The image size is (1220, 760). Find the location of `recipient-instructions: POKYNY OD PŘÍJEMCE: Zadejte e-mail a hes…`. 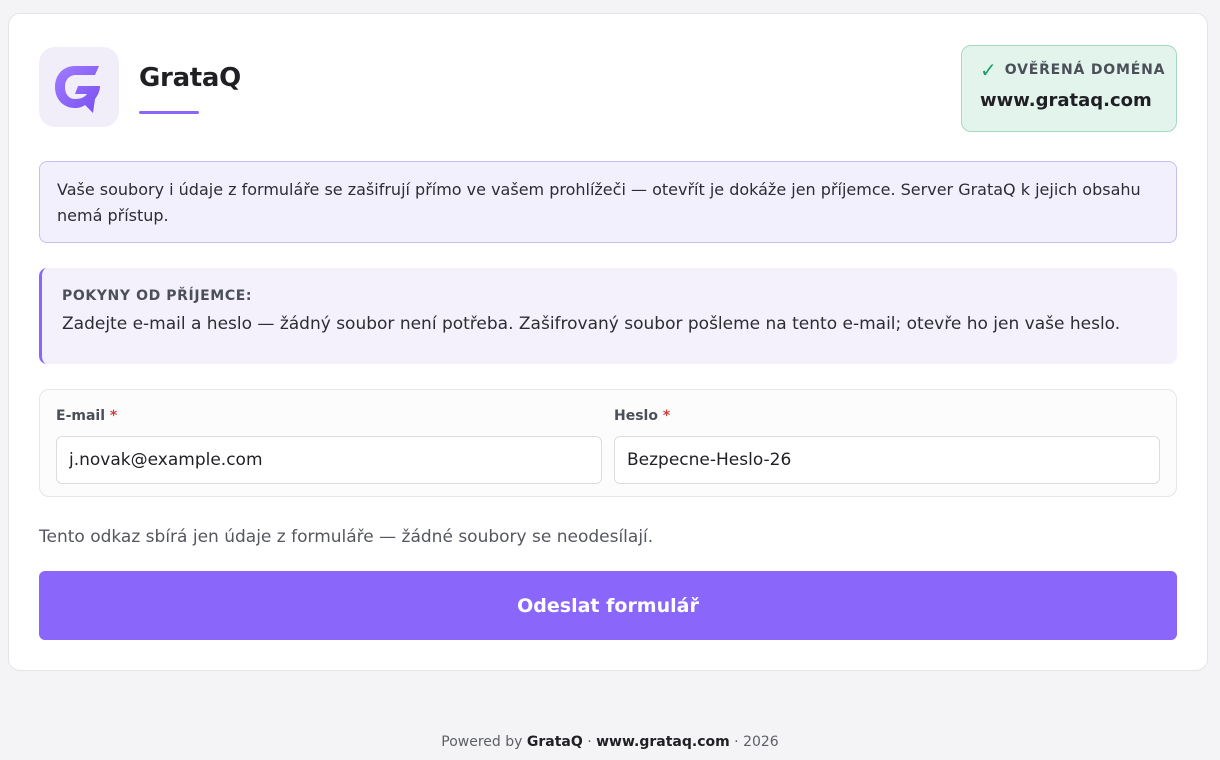

recipient-instructions: POKYNY OD PŘÍJEMCE: Zadejte e-mail a hes… is located at coordinates (608, 316).